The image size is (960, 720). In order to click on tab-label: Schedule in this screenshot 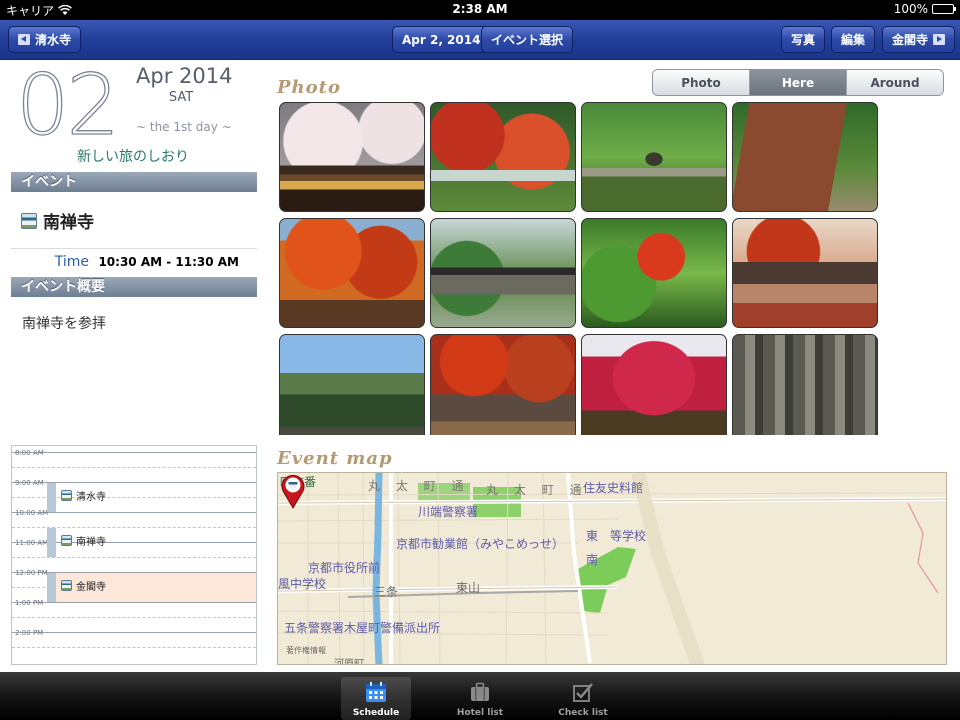, I will do `click(376, 713)`.